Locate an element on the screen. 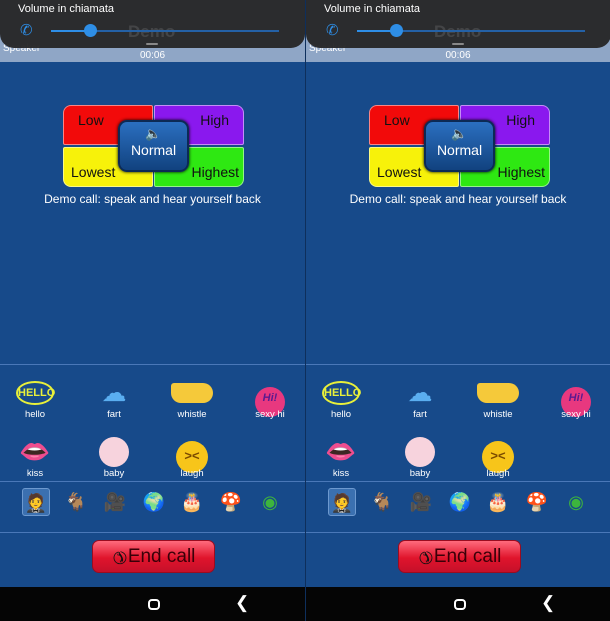 This screenshot has width=610, height=621. sound-label: laugh is located at coordinates (192, 473).